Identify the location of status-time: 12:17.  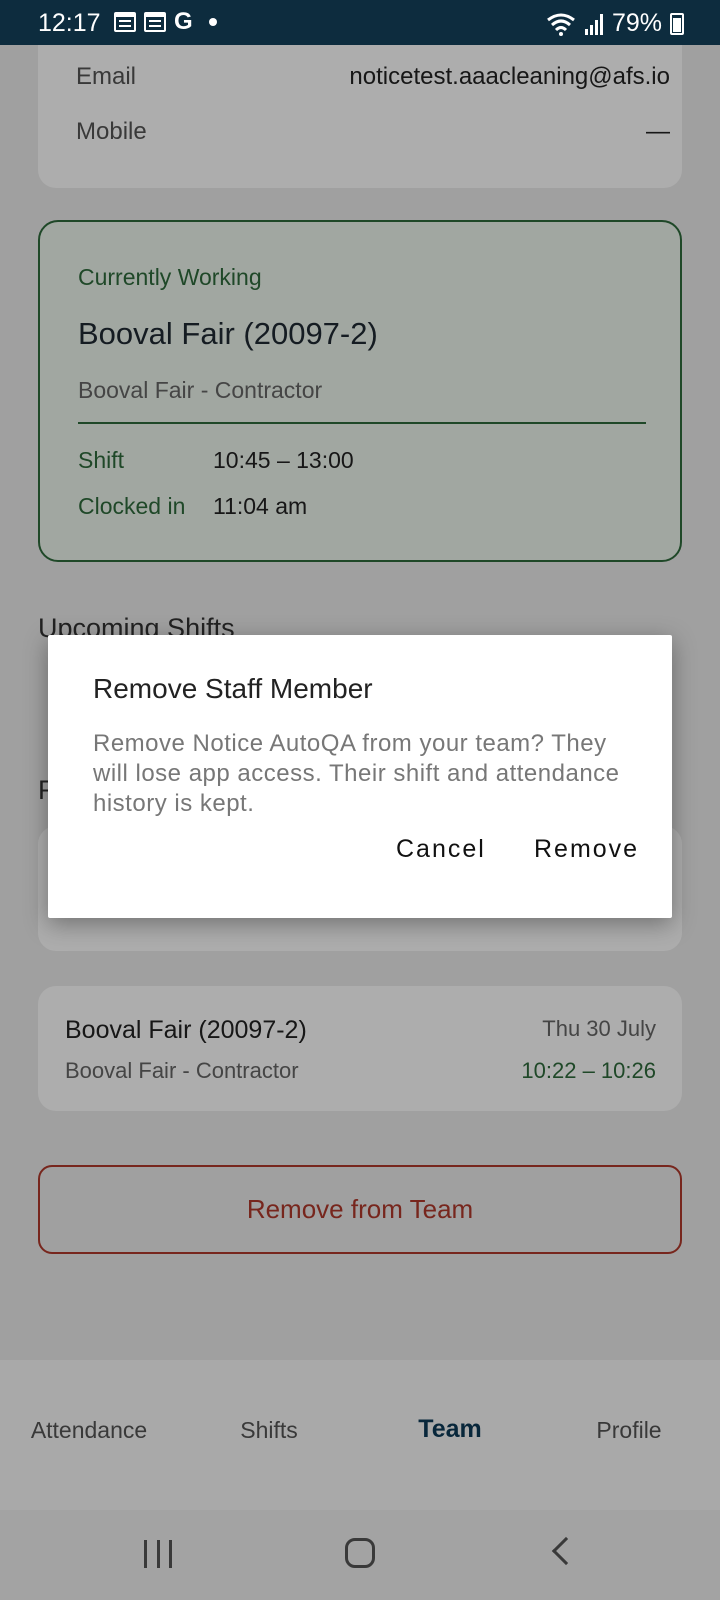
(69, 23).